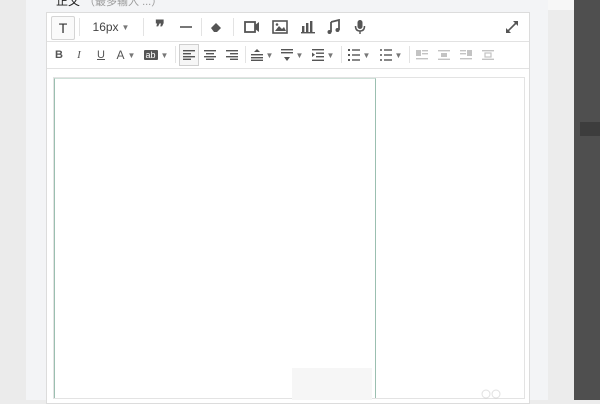 The image size is (600, 404). I want to click on float-left-button, so click(422, 55).